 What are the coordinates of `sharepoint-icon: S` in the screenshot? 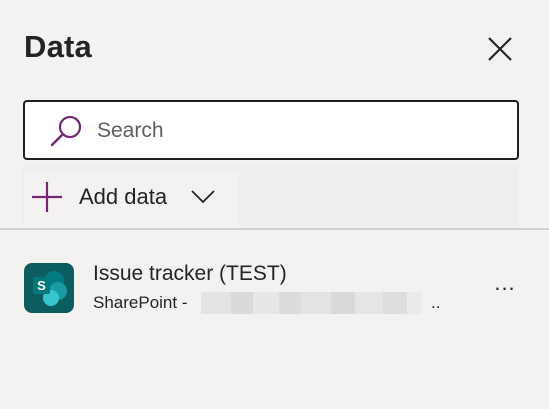 It's located at (49, 288).